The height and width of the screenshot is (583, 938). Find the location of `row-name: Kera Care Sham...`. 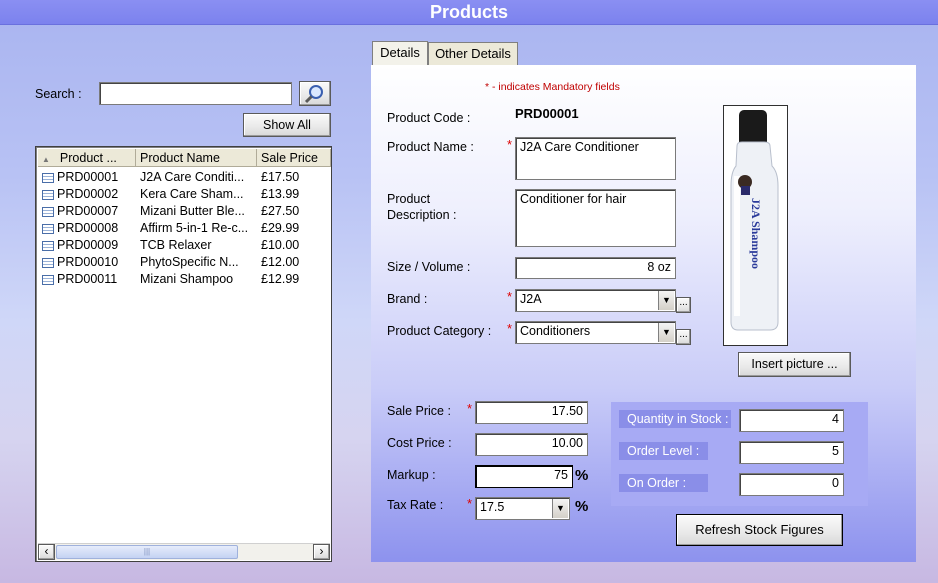

row-name: Kera Care Sham... is located at coordinates (192, 194).